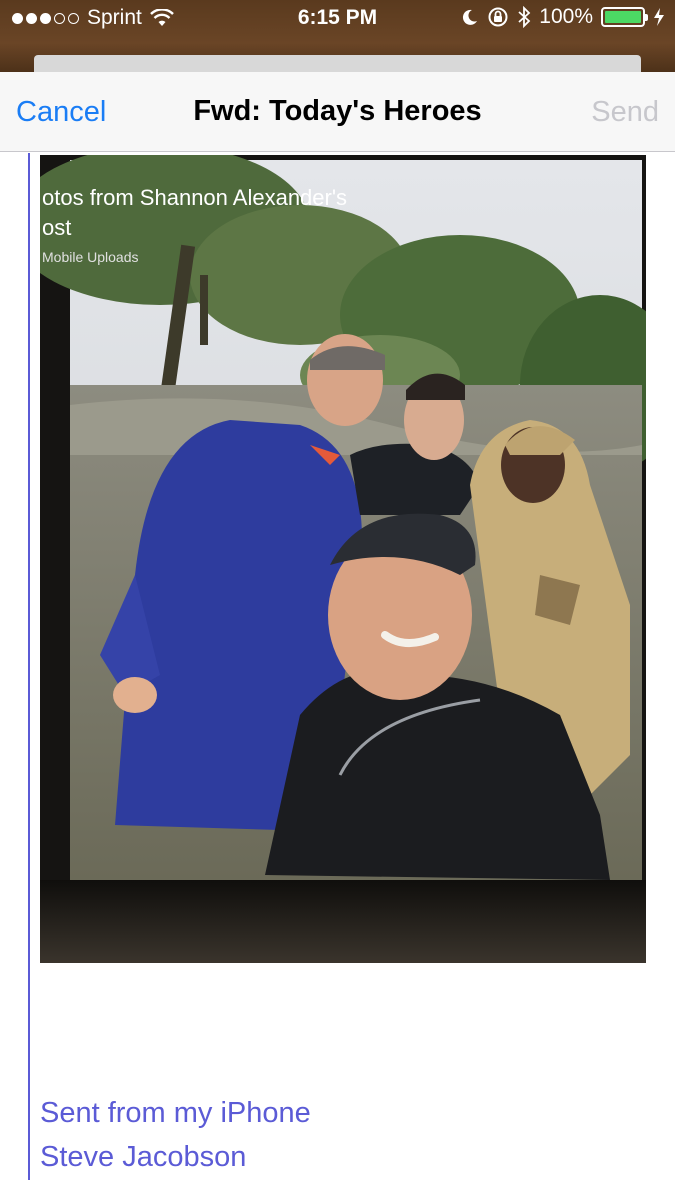 This screenshot has height=1200, width=675. I want to click on status-icons: 100%, so click(563, 17).